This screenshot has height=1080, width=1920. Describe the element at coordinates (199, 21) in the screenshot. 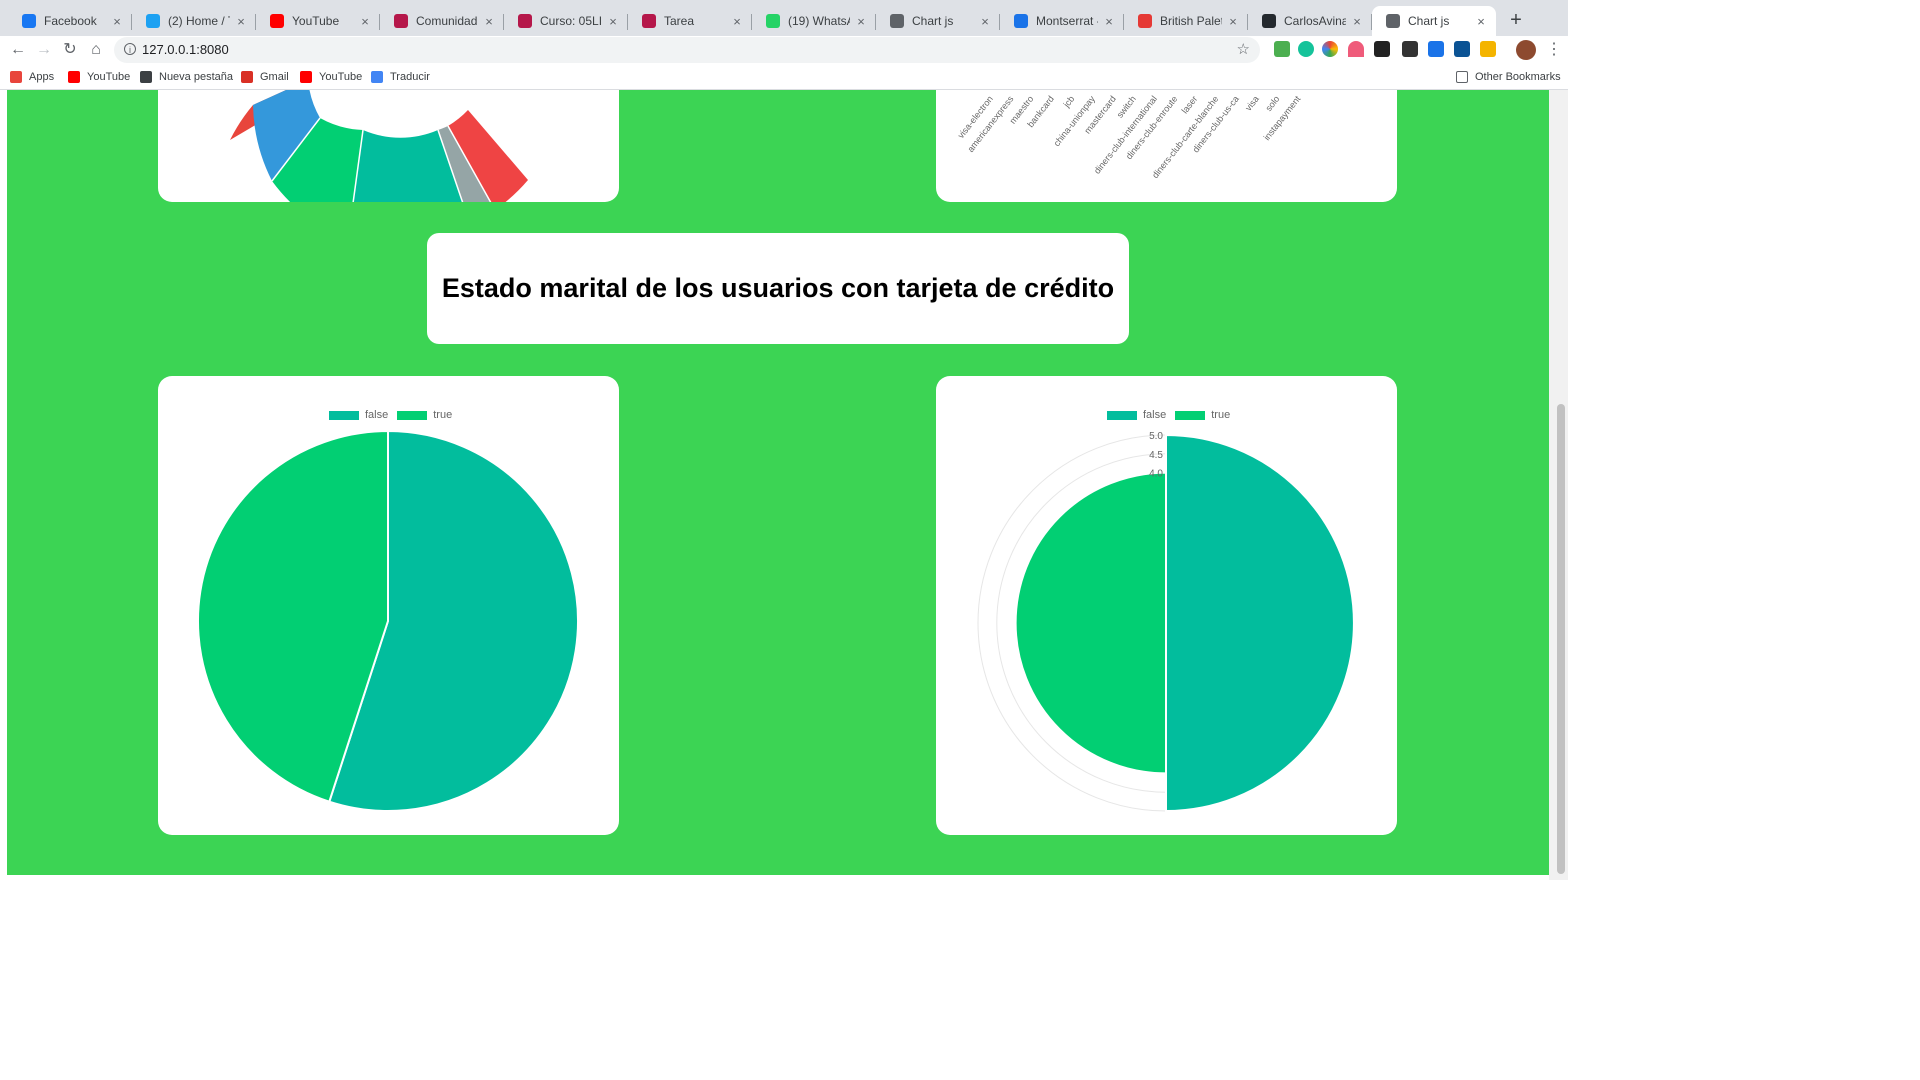

I see `tab-title: (2) Home / Twitter` at that location.